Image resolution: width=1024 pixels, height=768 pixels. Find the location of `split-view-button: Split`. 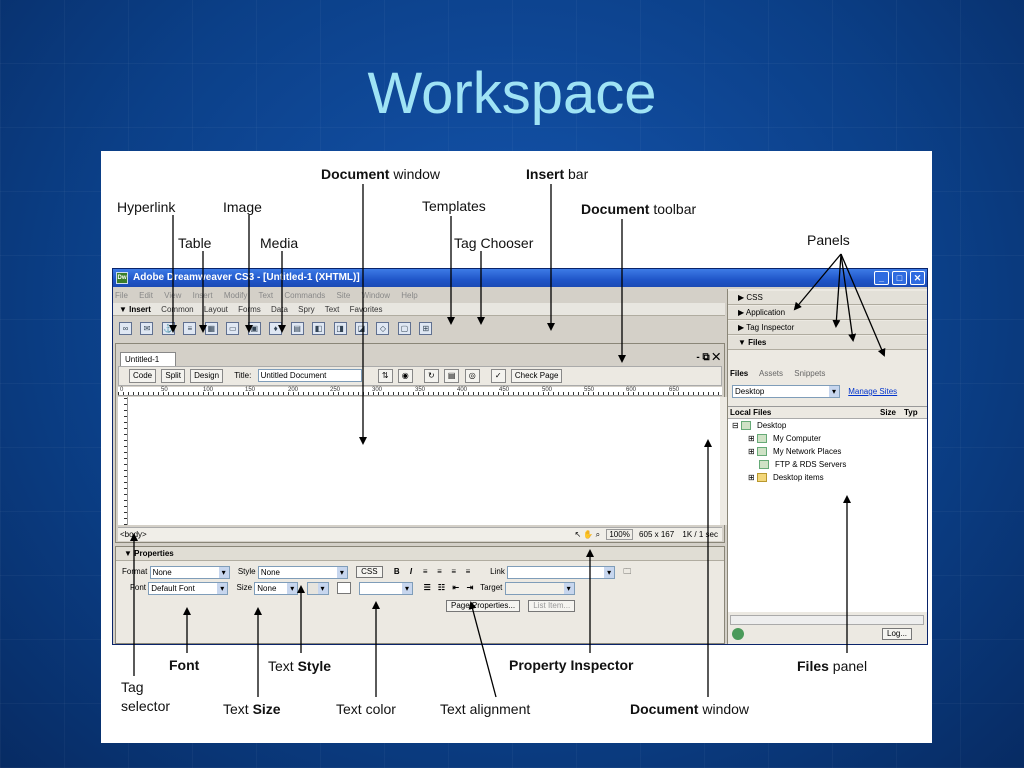

split-view-button: Split is located at coordinates (173, 375).